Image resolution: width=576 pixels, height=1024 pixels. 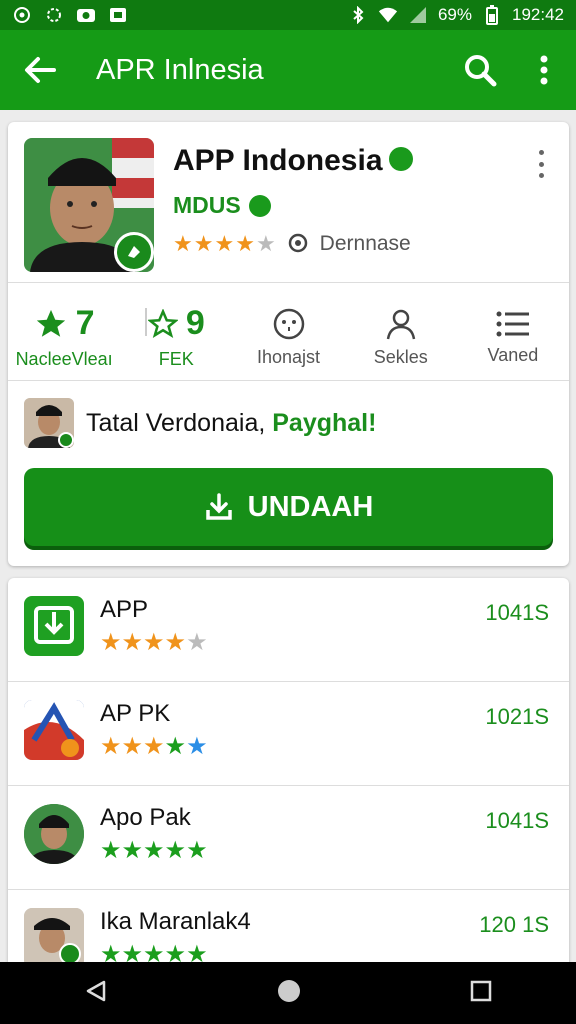 I want to click on nav-back-button, so click(x=96, y=993).